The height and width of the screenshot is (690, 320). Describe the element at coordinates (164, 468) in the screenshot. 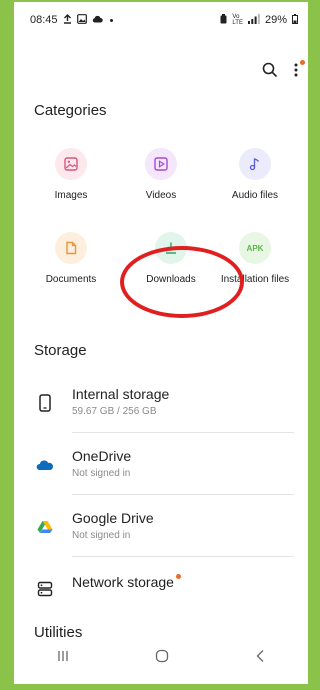

I see `storage-onedrive: OneDrive Not signed in` at that location.